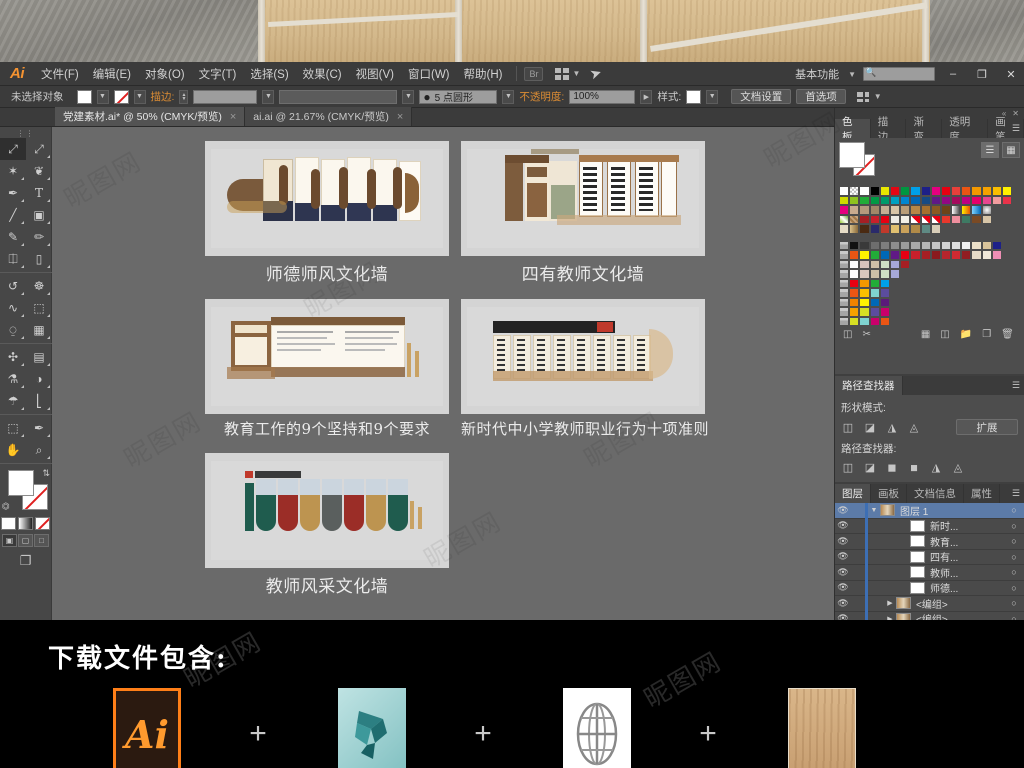 Image resolution: width=1024 pixels, height=768 pixels. What do you see at coordinates (853, 493) in the screenshot?
I see `tab-layers: 图层` at bounding box center [853, 493].